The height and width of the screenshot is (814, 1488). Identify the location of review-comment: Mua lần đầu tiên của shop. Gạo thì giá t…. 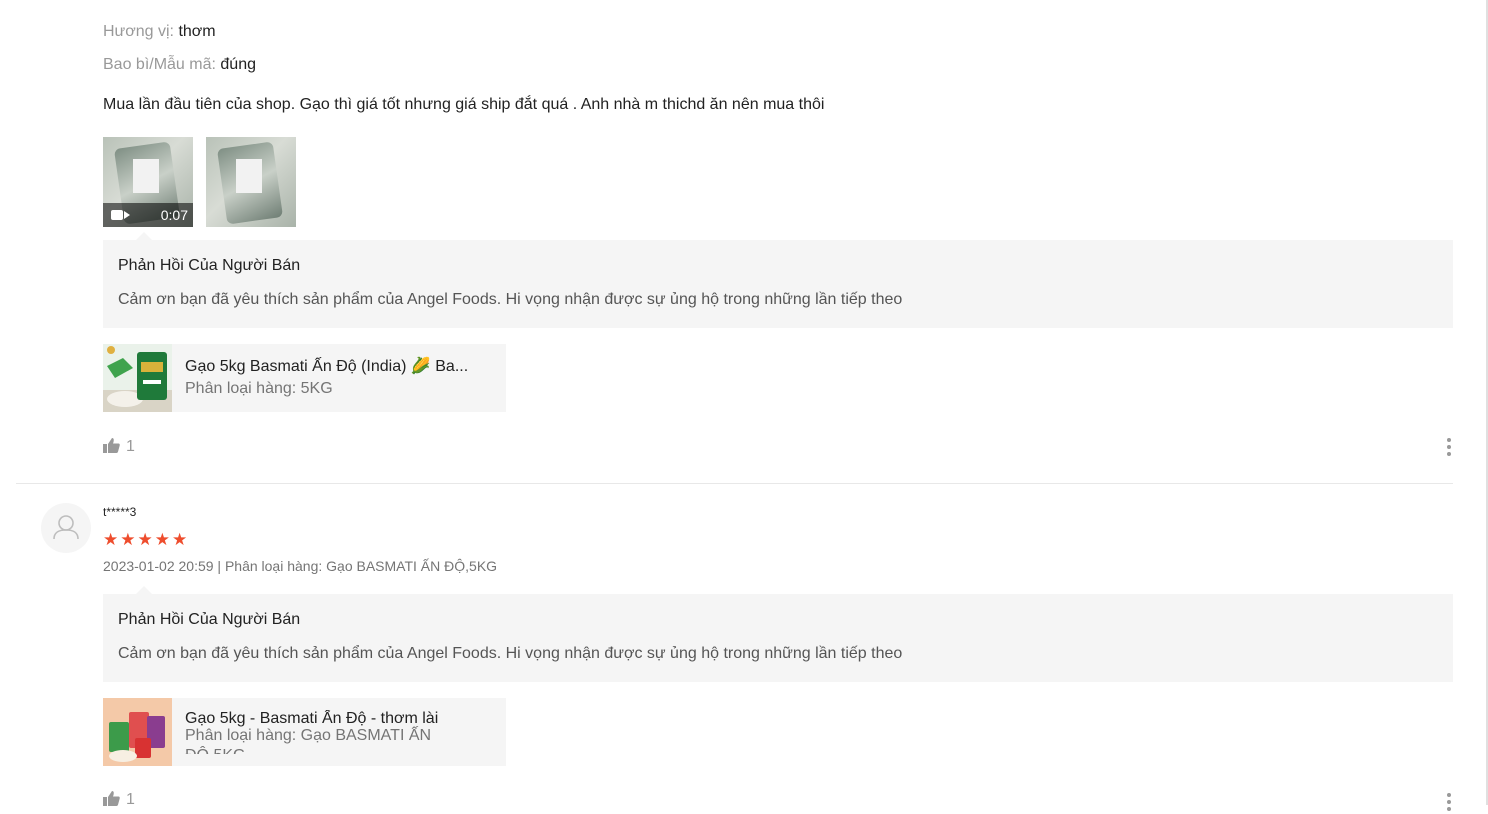
(464, 104).